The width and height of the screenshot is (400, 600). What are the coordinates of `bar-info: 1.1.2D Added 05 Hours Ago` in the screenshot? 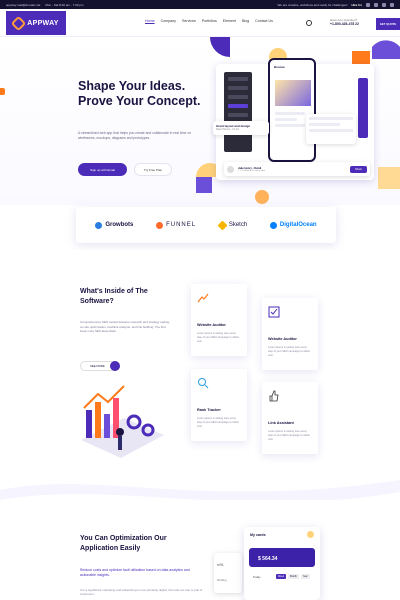 It's located at (252, 170).